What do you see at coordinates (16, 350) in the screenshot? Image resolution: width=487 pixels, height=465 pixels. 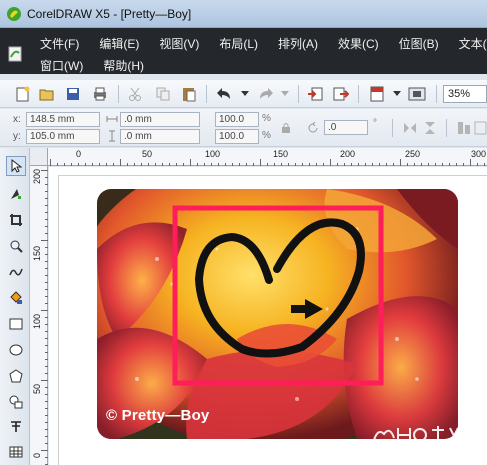 I see `ellipse-tool-icon` at bounding box center [16, 350].